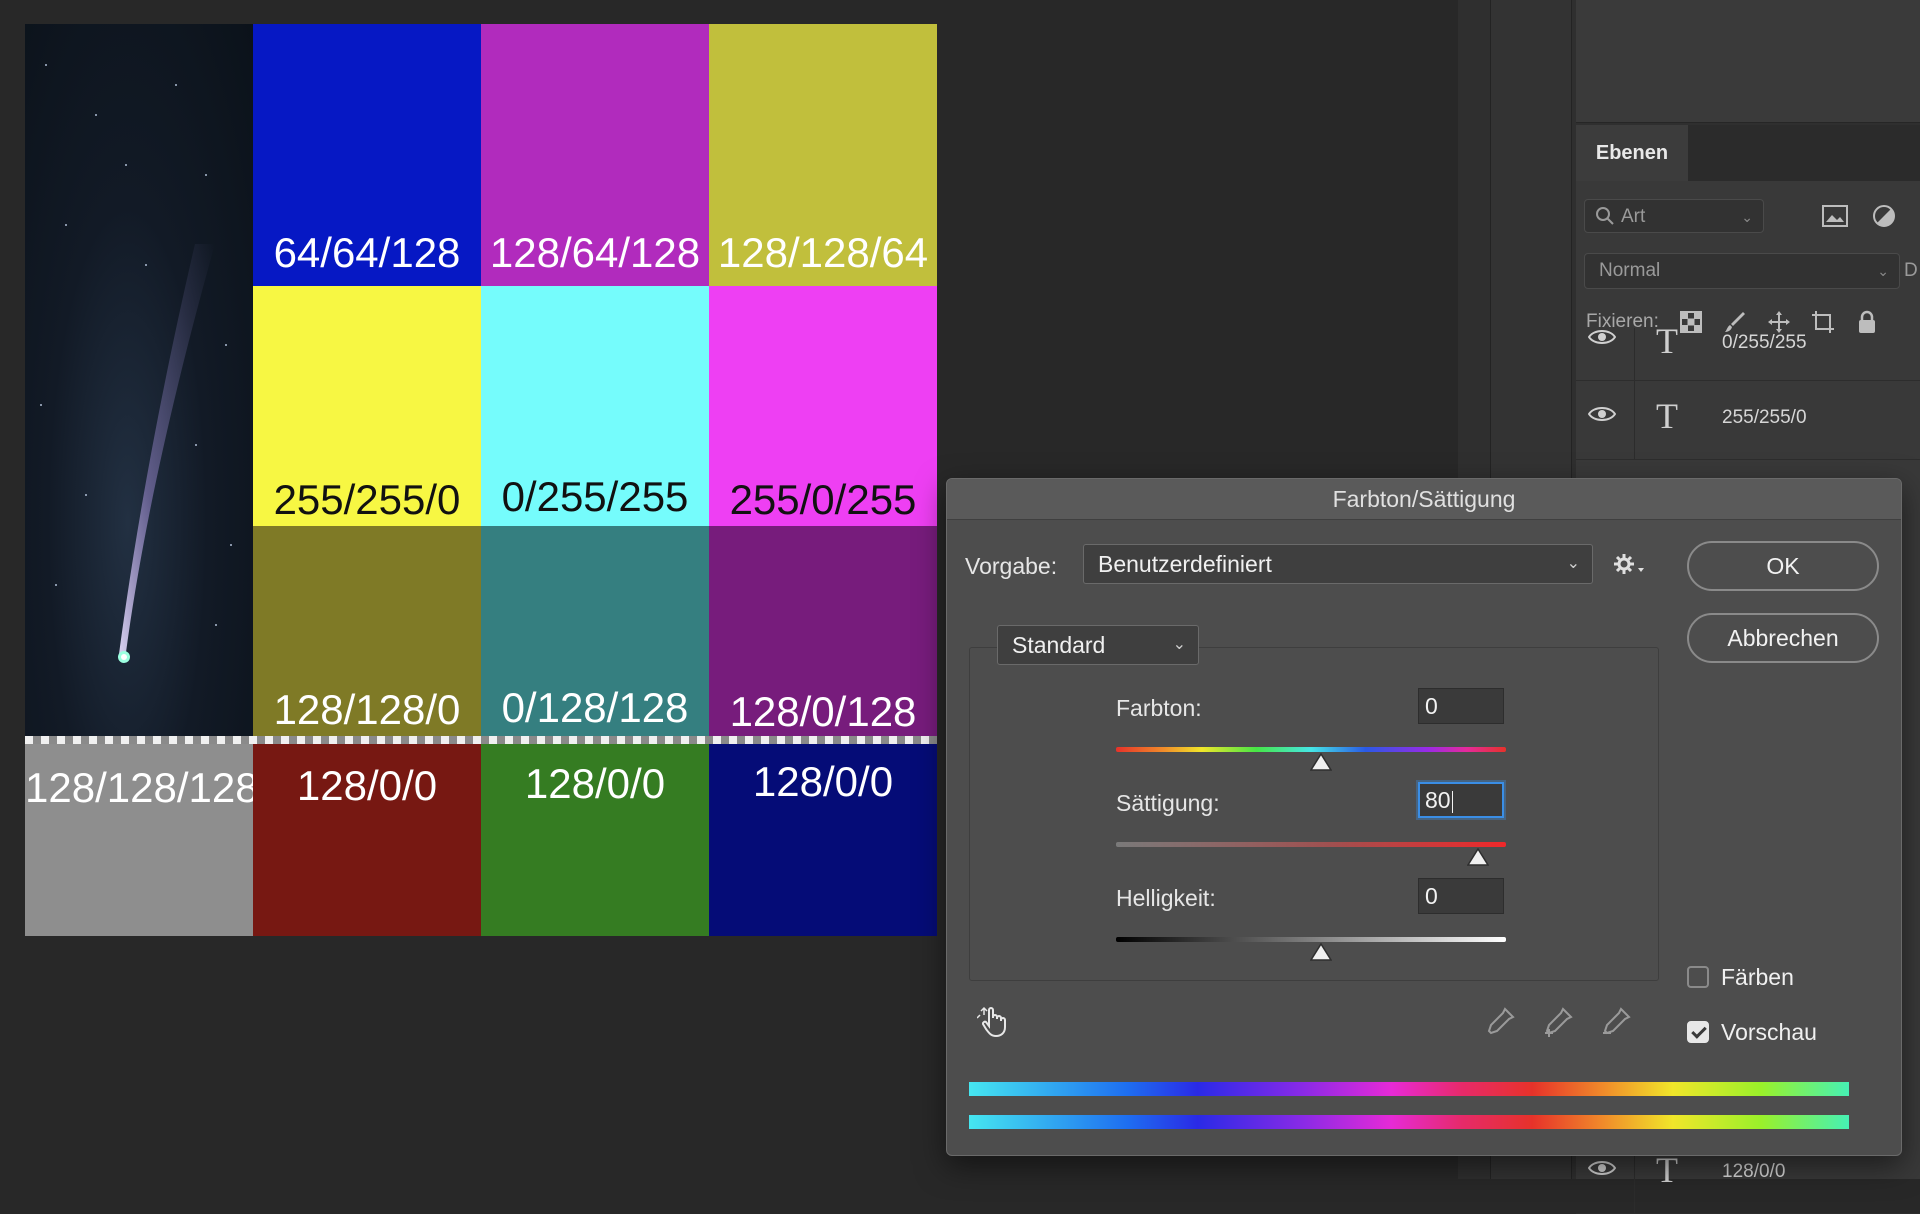 Image resolution: width=1920 pixels, height=1214 pixels. I want to click on upper-panel, so click(1748, 61).